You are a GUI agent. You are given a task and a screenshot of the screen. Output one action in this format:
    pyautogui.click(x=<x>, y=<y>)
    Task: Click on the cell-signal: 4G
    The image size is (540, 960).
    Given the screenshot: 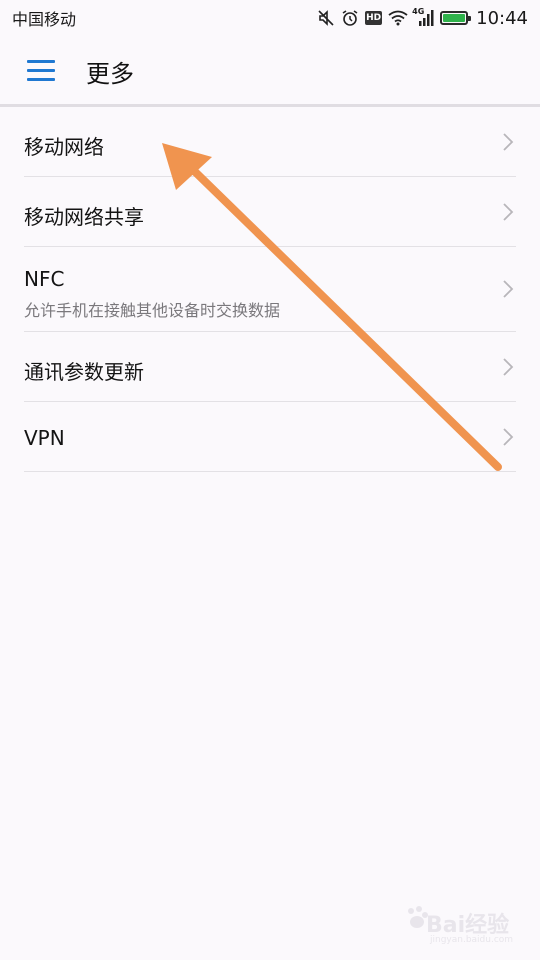 What is the action you would take?
    pyautogui.click(x=423, y=16)
    